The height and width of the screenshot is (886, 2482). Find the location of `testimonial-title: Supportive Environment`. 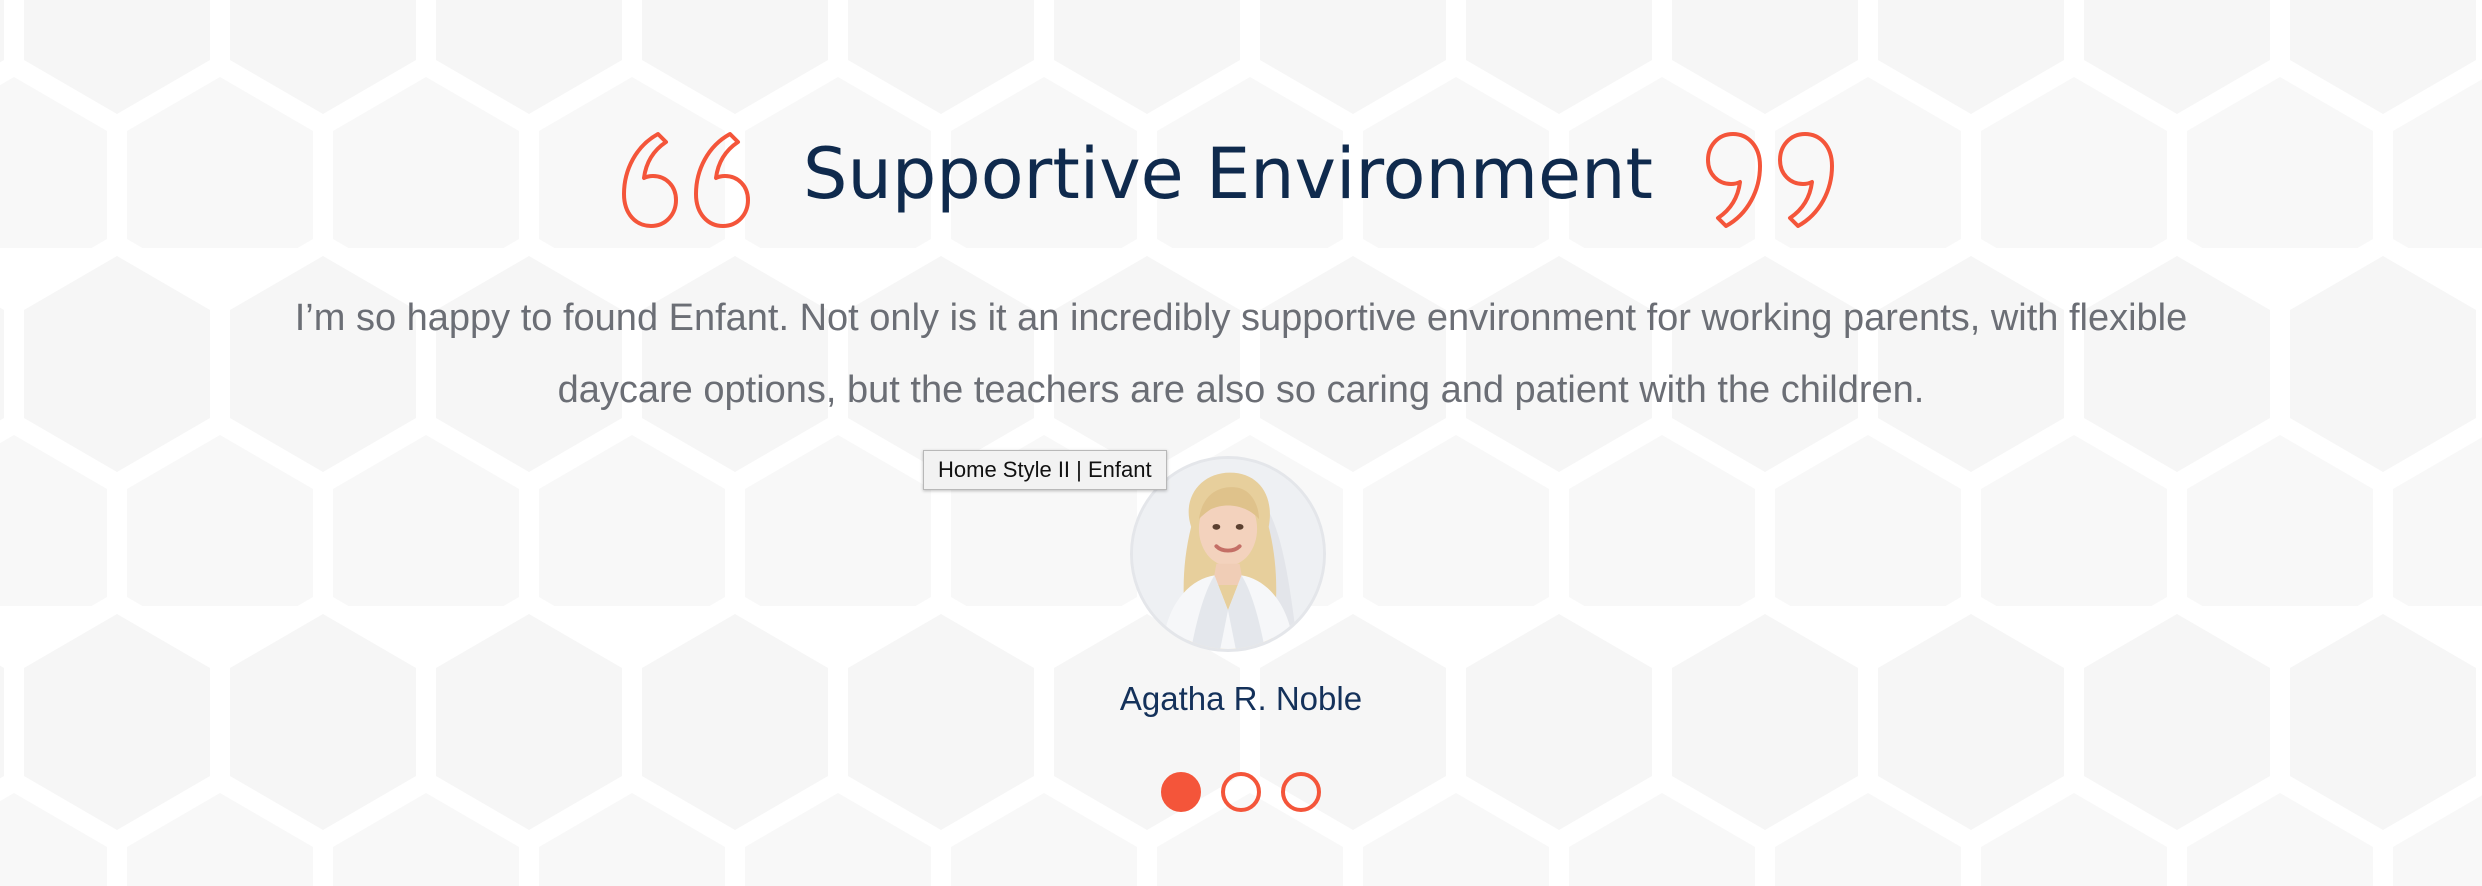

testimonial-title: Supportive Environment is located at coordinates (1228, 174).